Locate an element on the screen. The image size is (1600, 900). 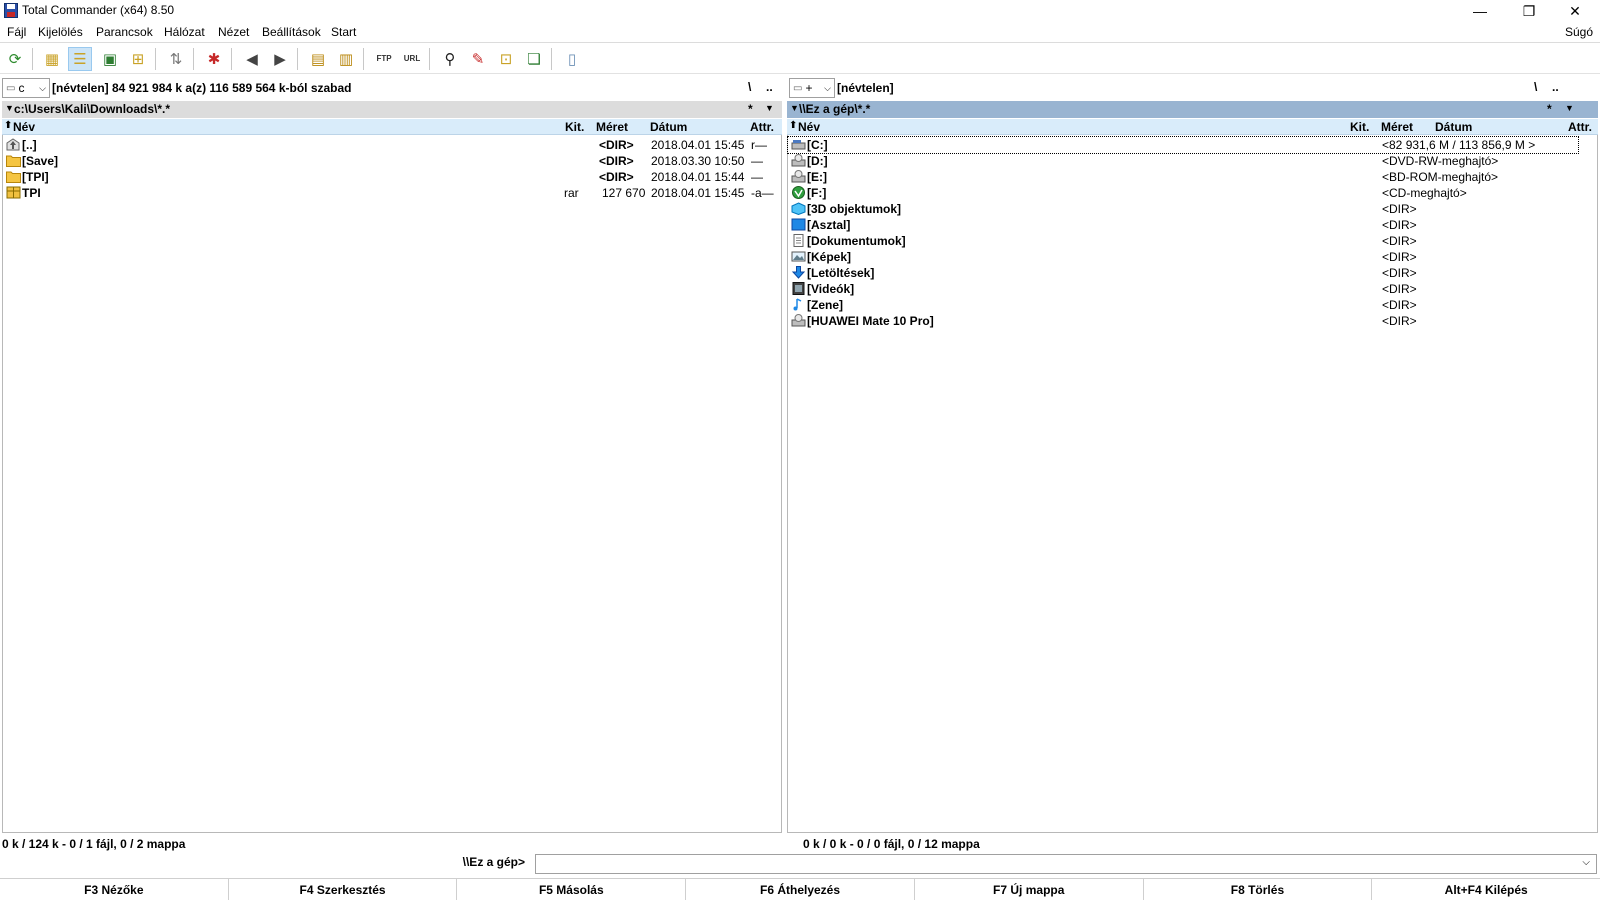
documents-icon is located at coordinates (798, 240).